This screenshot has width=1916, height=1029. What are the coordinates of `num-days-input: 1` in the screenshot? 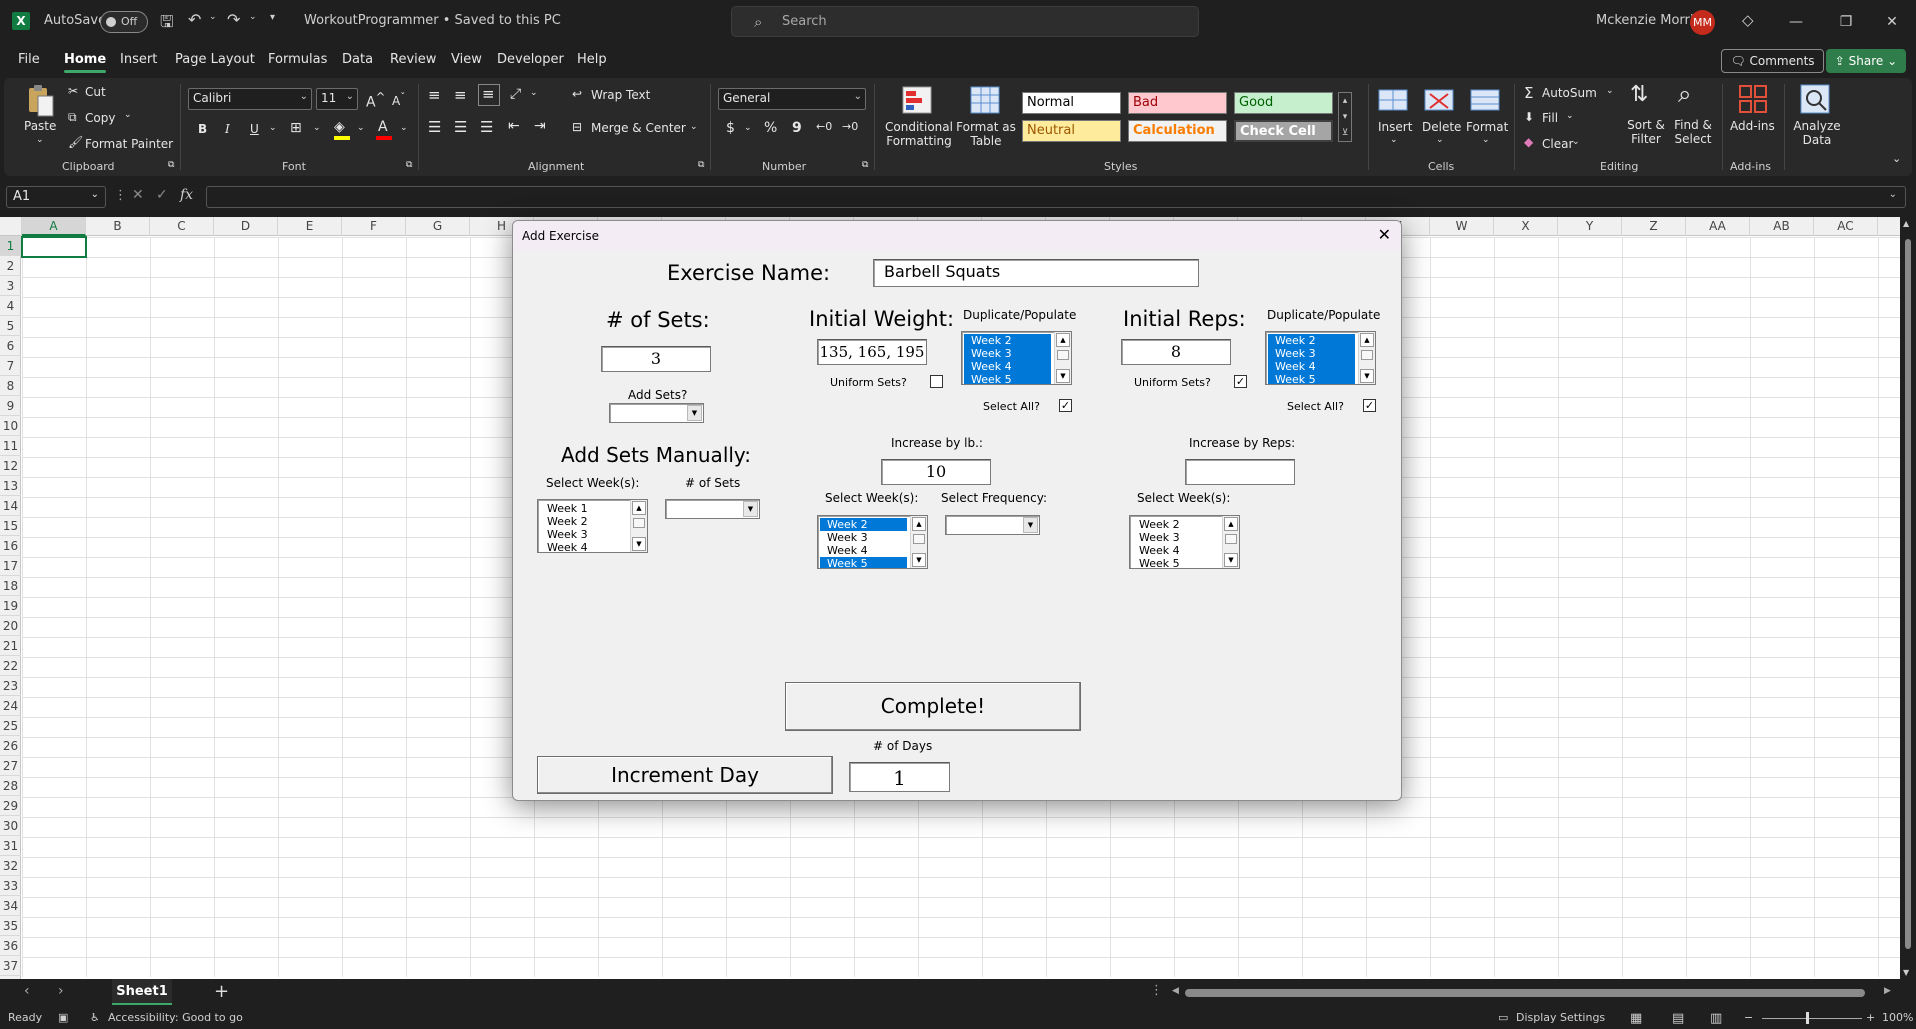 It's located at (899, 777).